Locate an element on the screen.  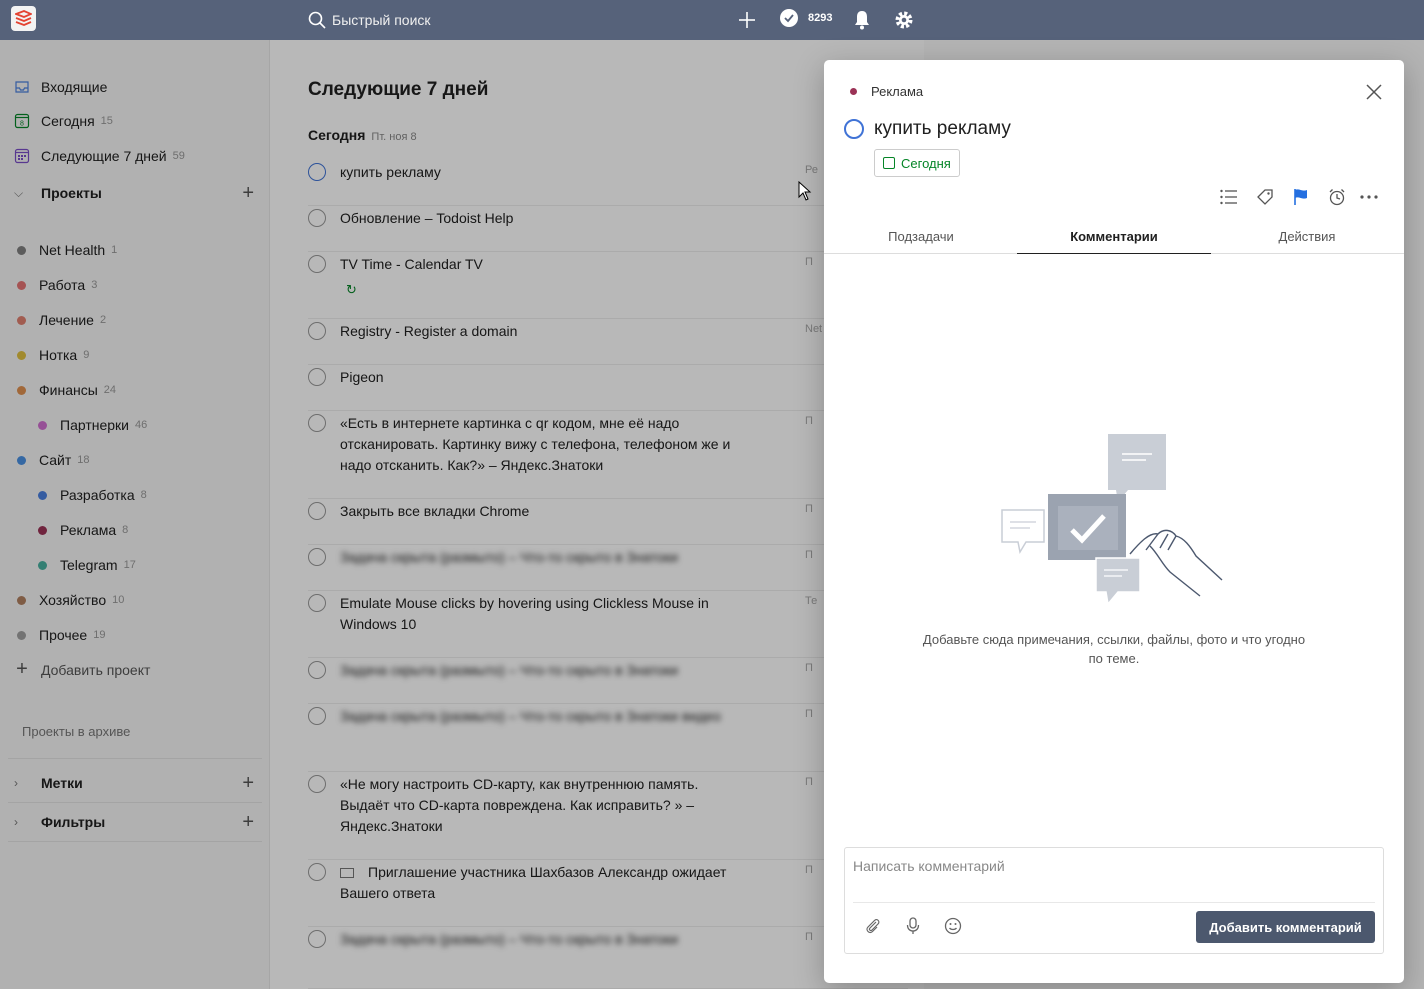
top-bar: Быстрый поиск 8293 is located at coordinates (712, 20).